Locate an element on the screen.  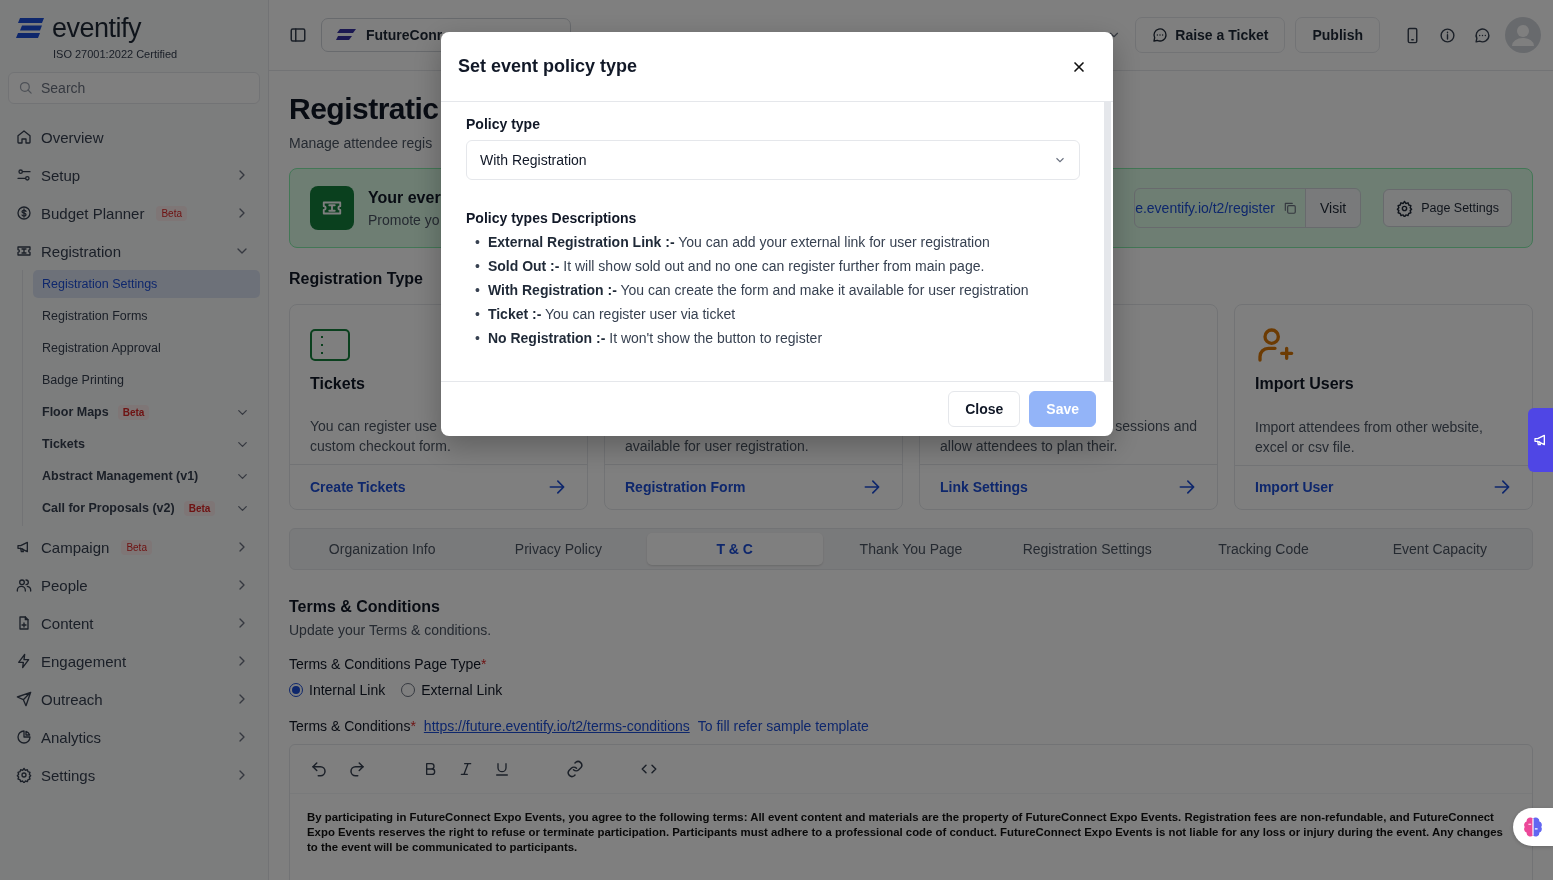
link-icon is located at coordinates (575, 769).